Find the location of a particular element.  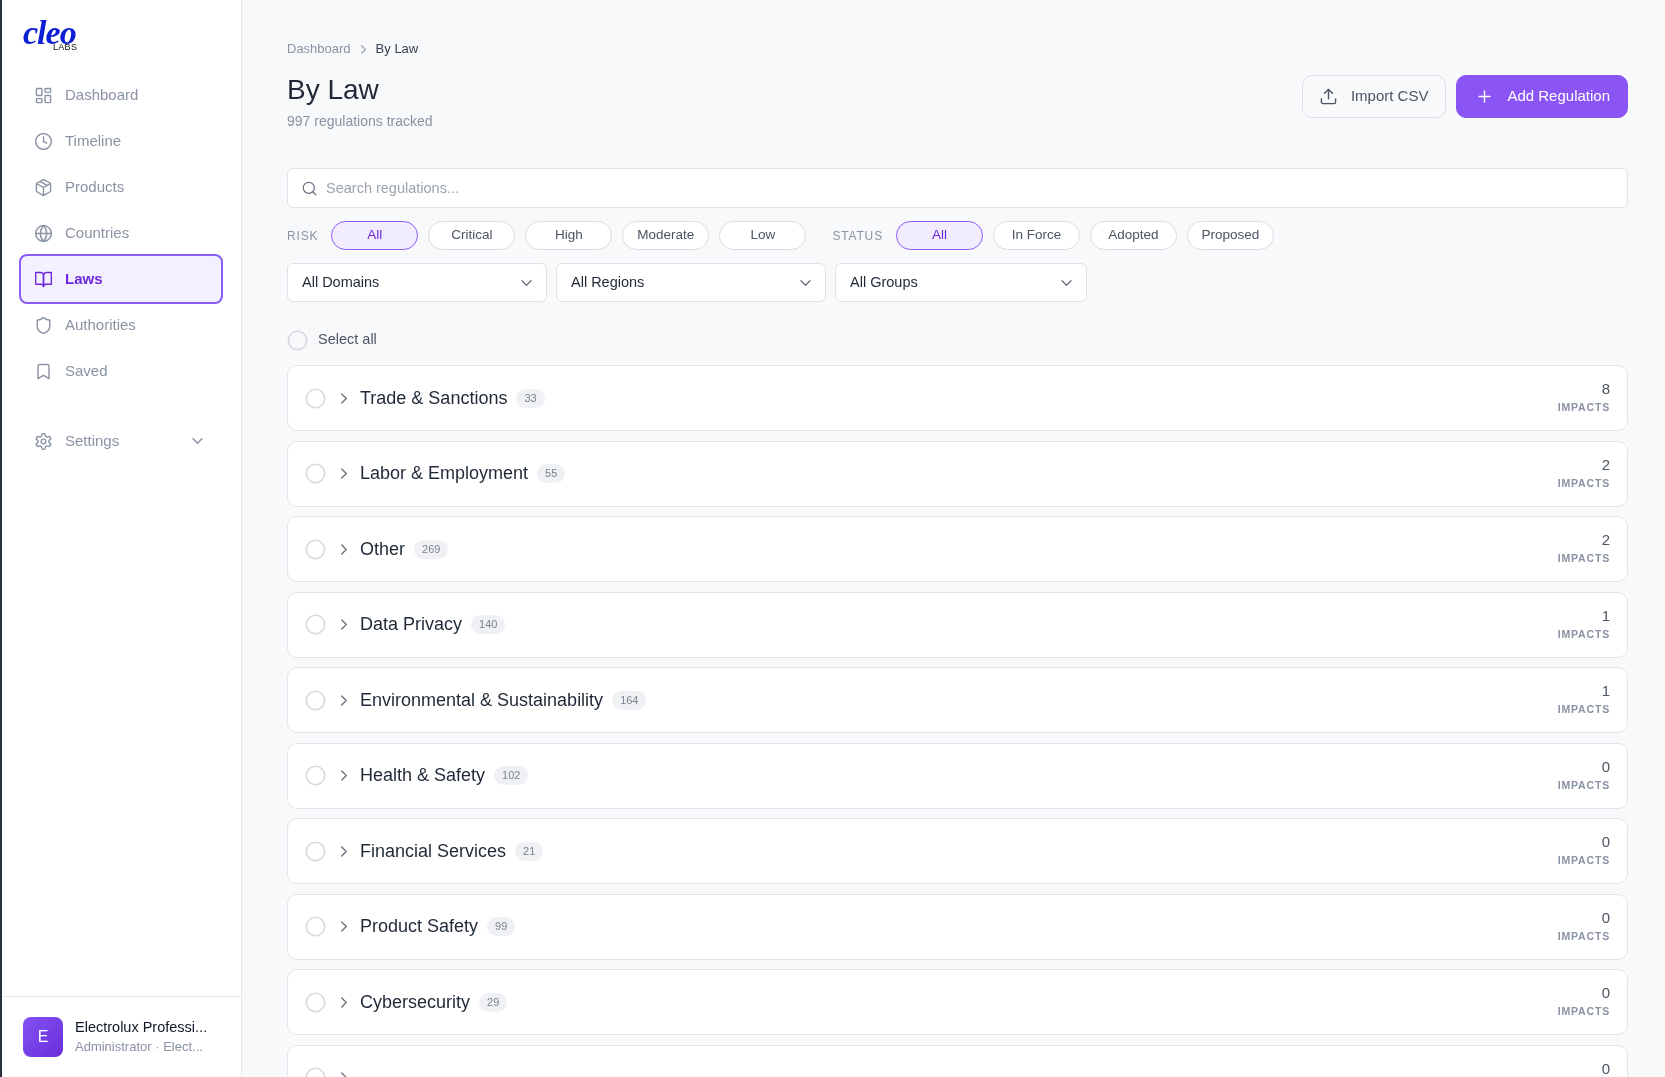

count-badge: 140 is located at coordinates (488, 624).